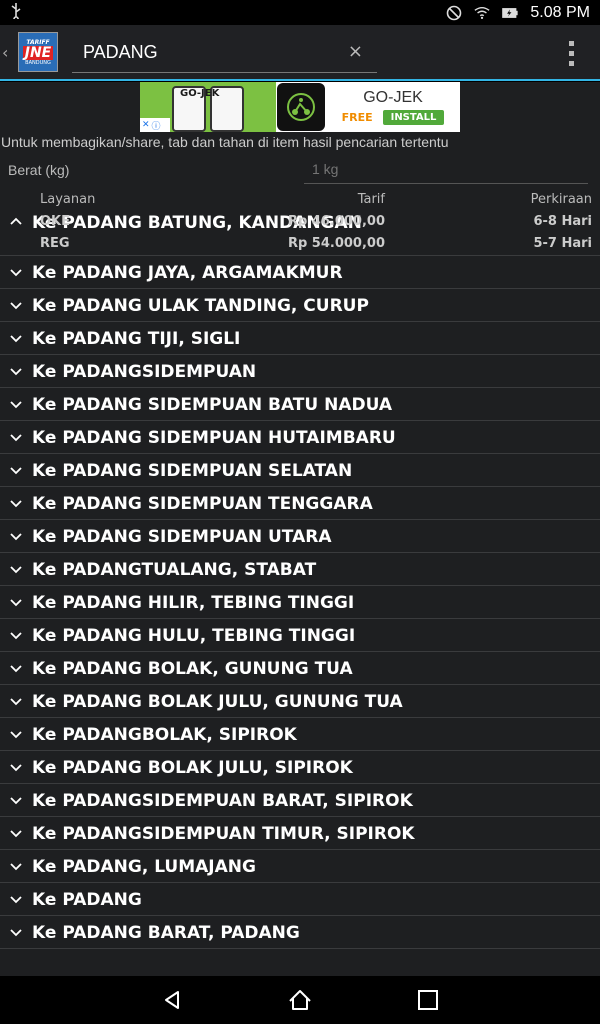 This screenshot has width=600, height=1024. I want to click on group-title: Ke PADANG SIDEMPUAN SELATAN, so click(192, 471).